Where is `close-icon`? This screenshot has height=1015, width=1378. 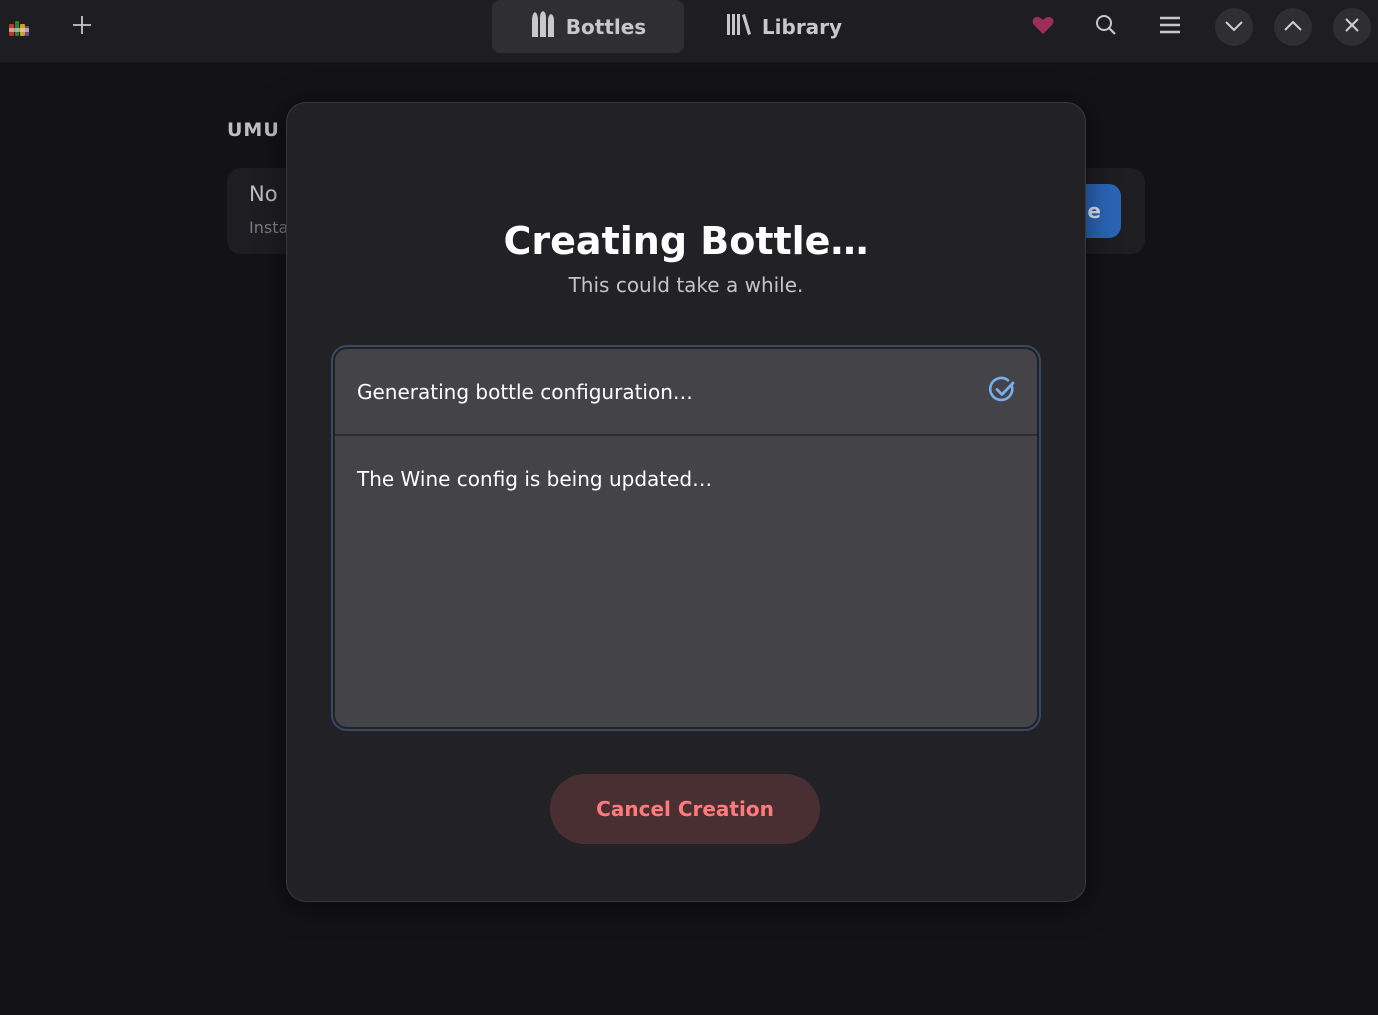
close-icon is located at coordinates (1352, 27).